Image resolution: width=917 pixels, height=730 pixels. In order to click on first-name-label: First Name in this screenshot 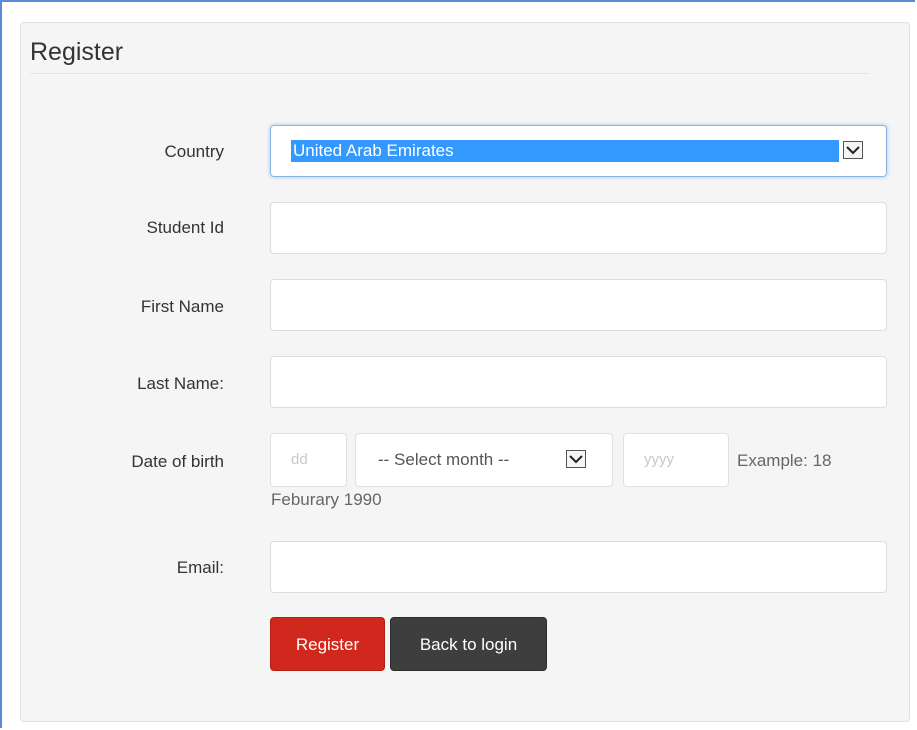, I will do `click(182, 306)`.